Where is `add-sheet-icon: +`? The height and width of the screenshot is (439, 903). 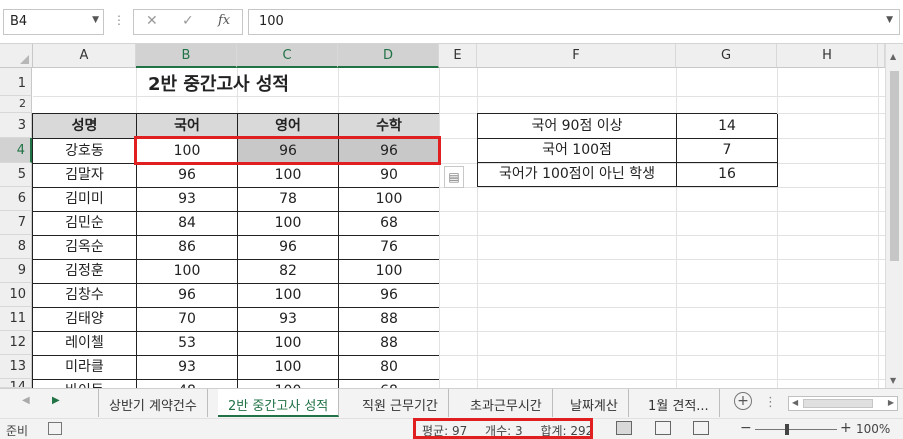 add-sheet-icon: + is located at coordinates (743, 401).